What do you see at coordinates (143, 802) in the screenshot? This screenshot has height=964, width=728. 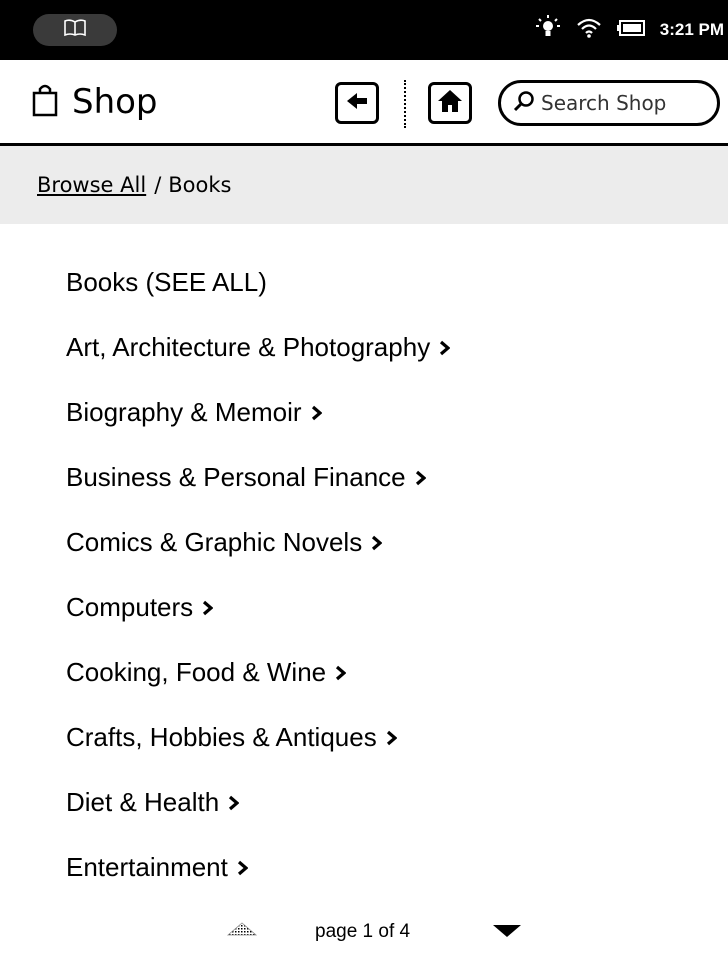 I see `category-label: Diet & Health` at bounding box center [143, 802].